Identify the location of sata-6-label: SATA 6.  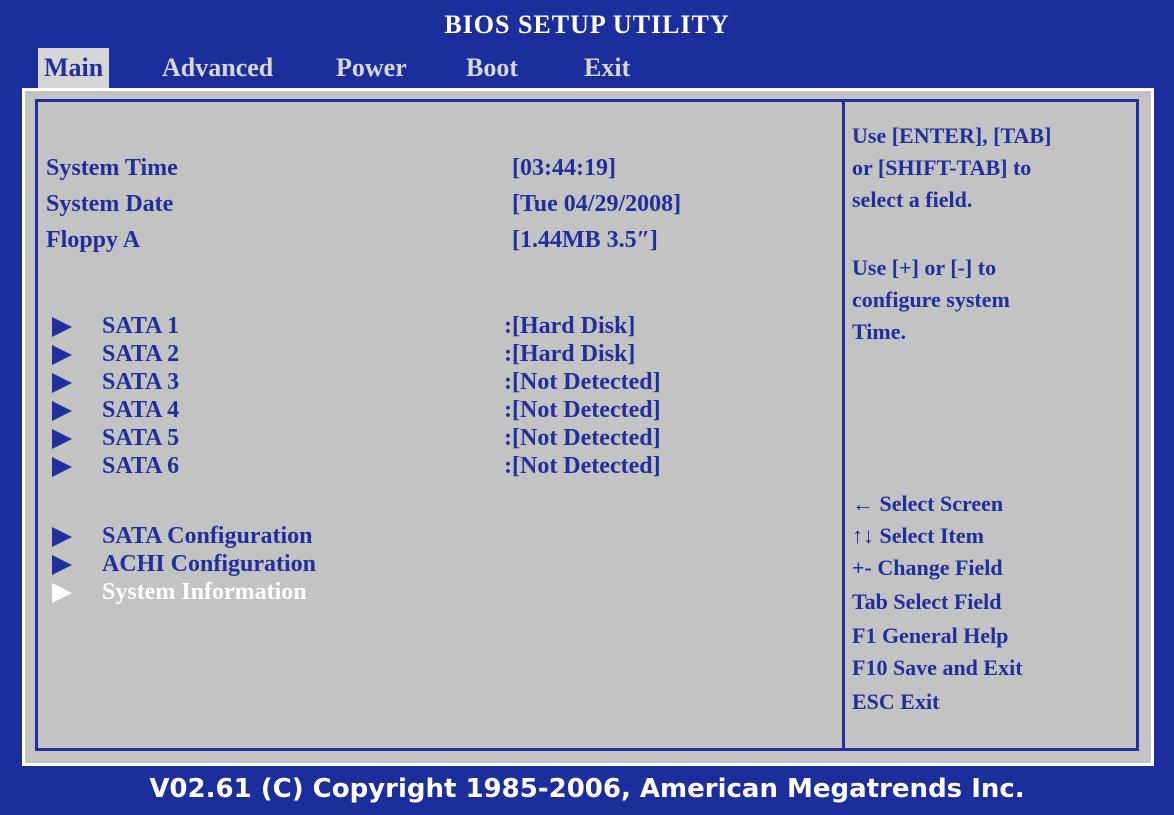
(140, 466).